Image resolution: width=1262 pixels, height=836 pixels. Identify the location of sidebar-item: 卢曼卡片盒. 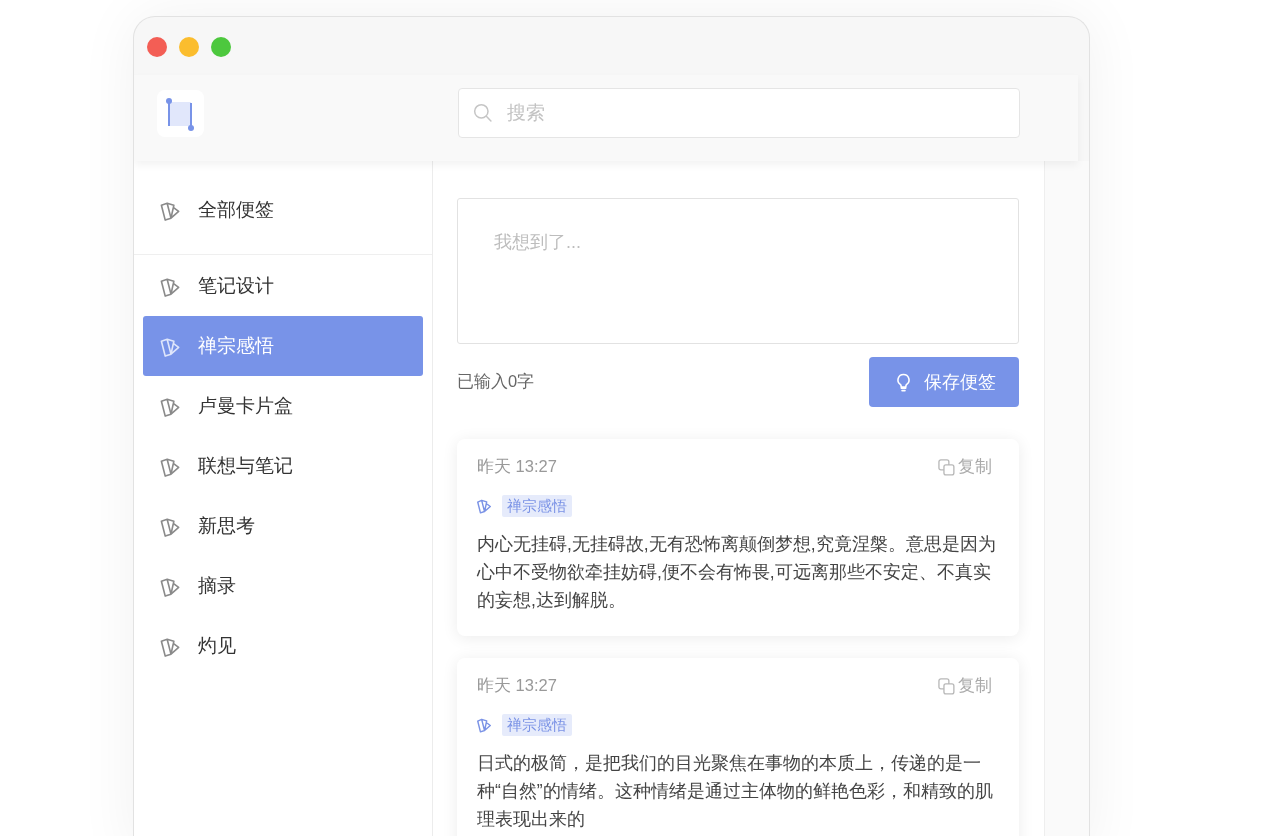
(283, 406).